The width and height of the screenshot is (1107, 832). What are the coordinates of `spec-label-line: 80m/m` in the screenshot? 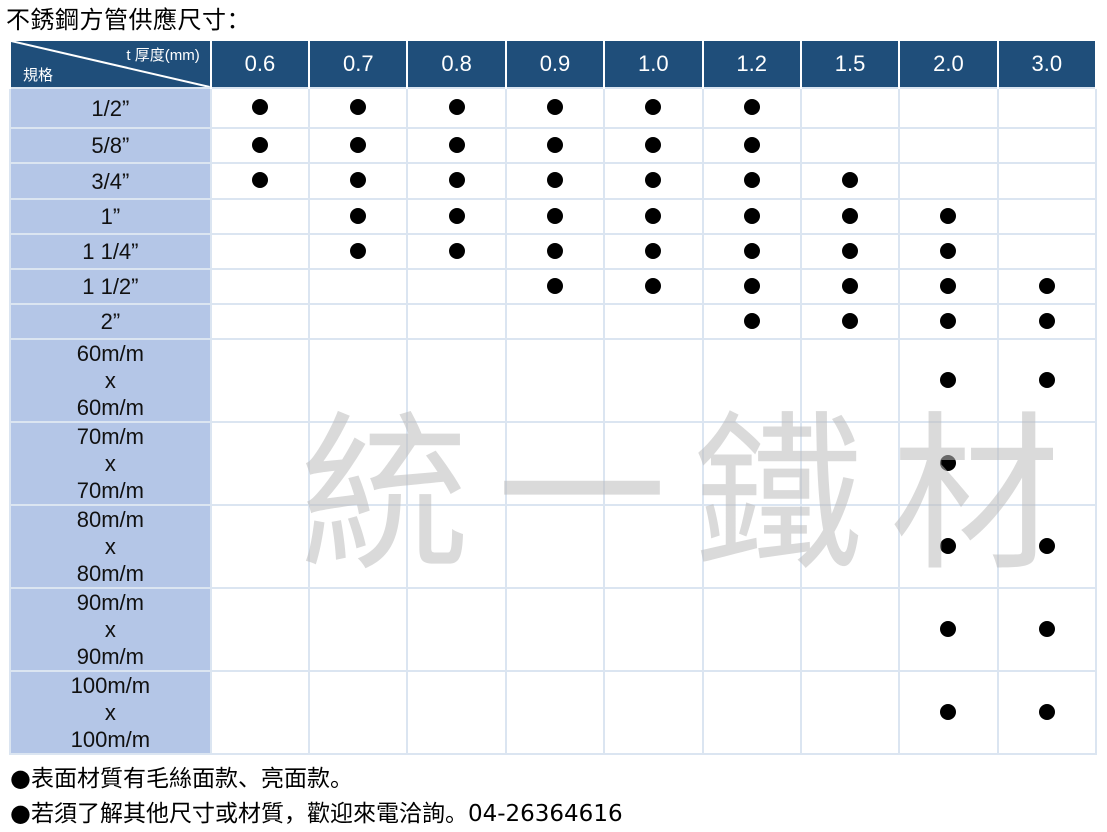 It's located at (110, 573).